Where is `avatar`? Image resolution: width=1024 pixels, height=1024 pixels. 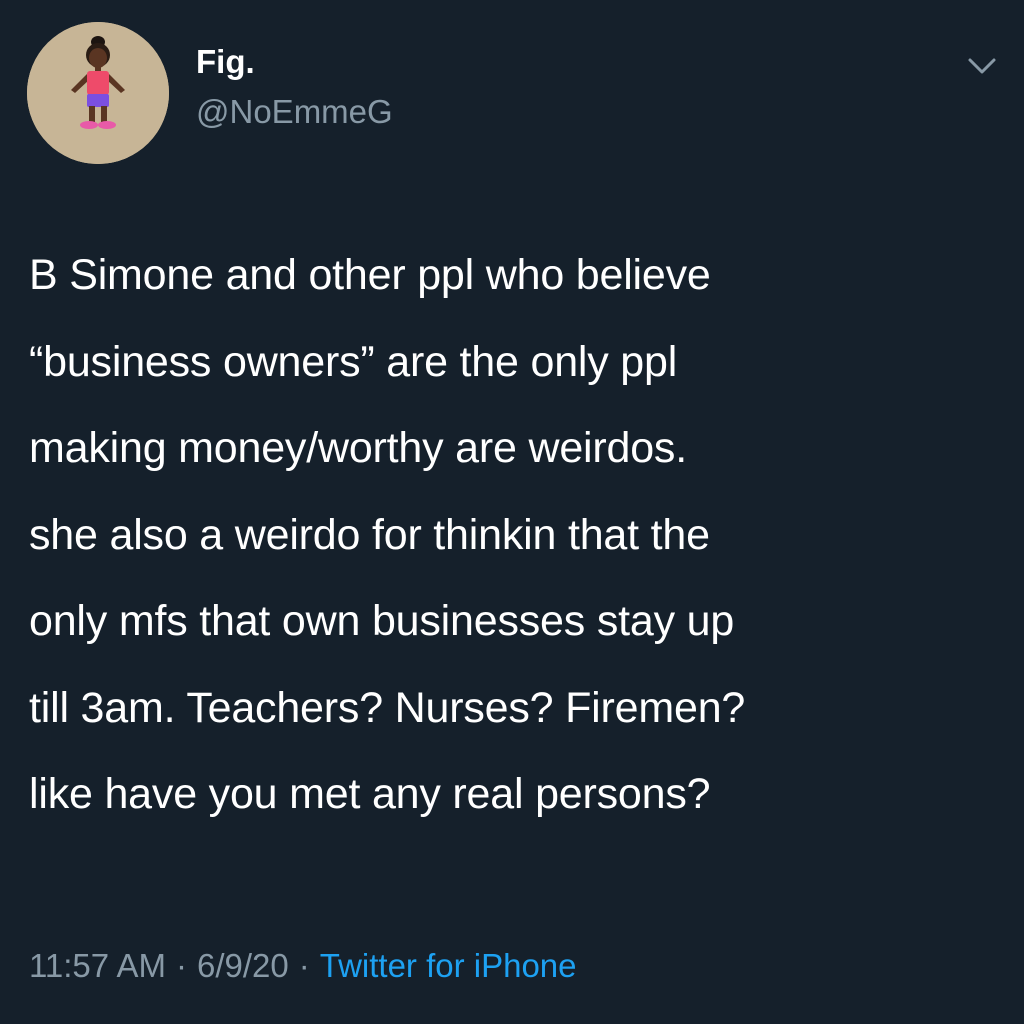
avatar is located at coordinates (98, 93).